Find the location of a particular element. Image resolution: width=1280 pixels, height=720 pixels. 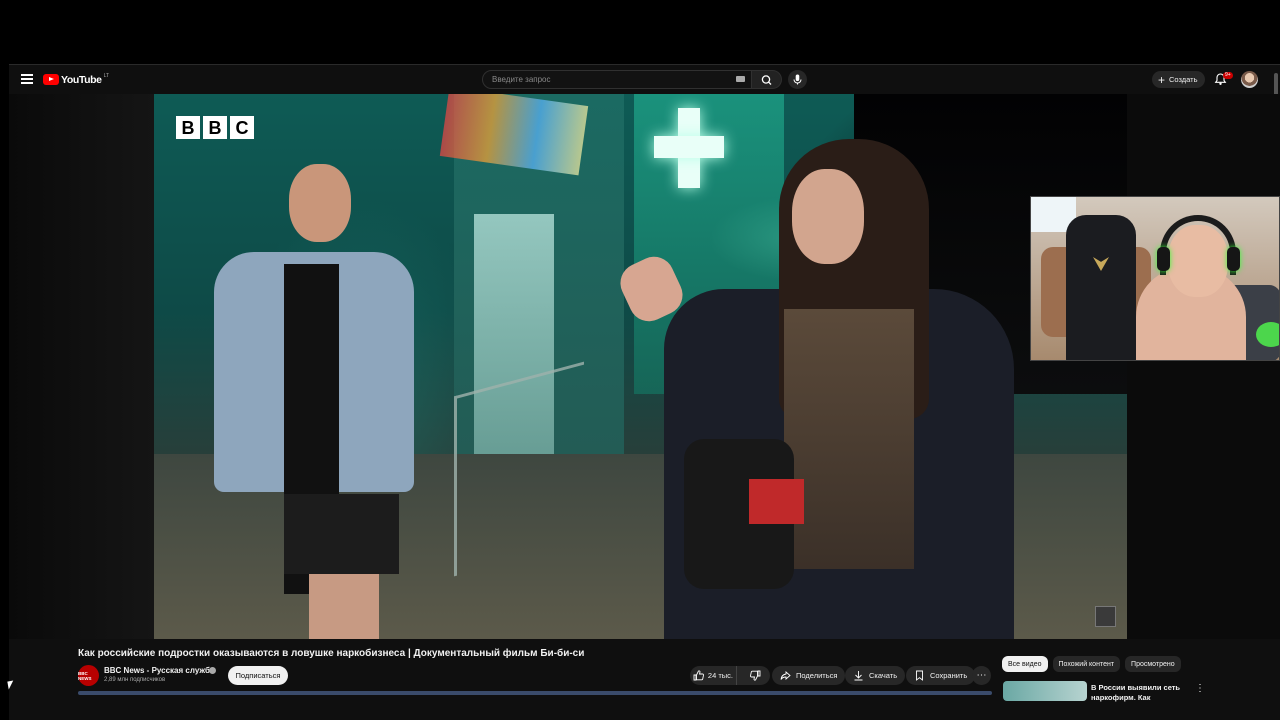

streamer-webcam-overlay is located at coordinates (1155, 278).